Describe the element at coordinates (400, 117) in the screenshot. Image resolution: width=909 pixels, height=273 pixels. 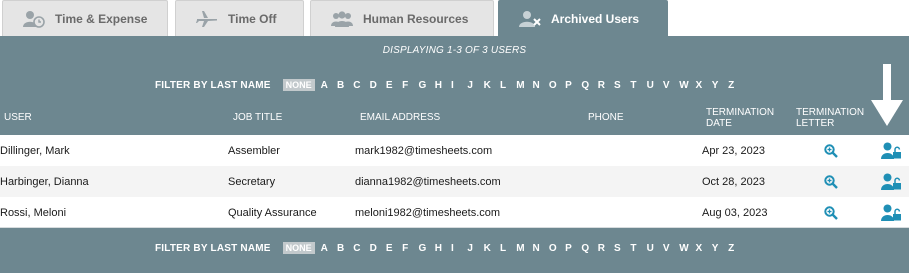
I see `column-header-email: EMAIL ADDRESS` at that location.